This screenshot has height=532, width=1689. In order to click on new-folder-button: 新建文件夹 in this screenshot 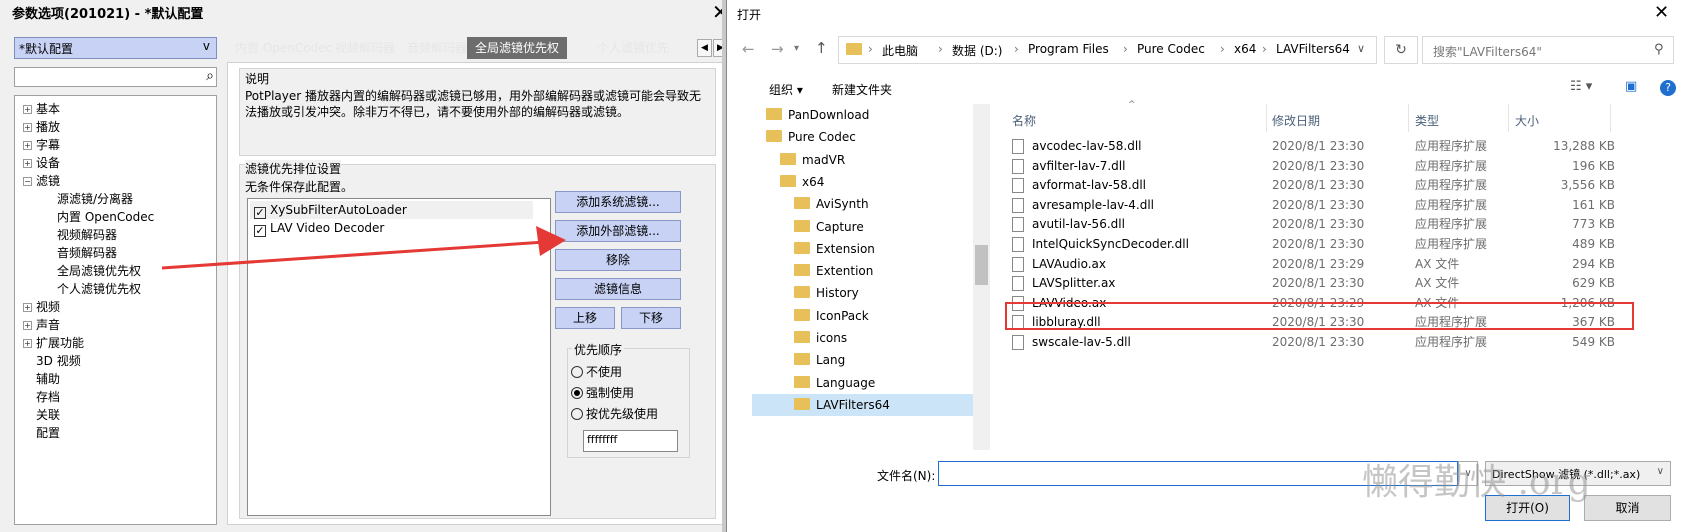, I will do `click(862, 89)`.